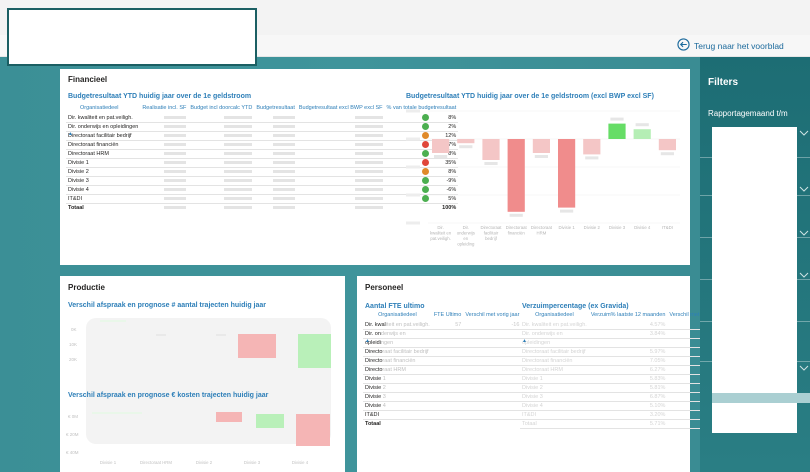  Describe the element at coordinates (447, 325) in the screenshot. I see `value-cell: 57` at that location.